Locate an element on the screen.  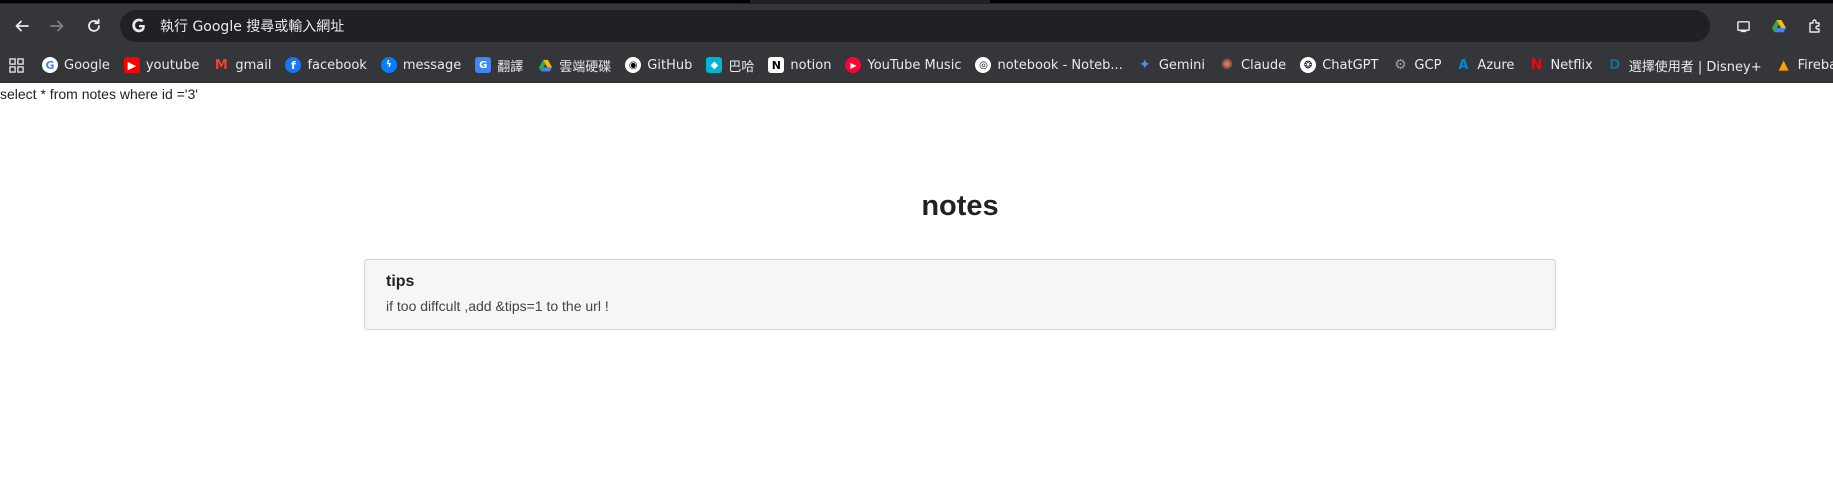
google-icon: G is located at coordinates (50, 65).